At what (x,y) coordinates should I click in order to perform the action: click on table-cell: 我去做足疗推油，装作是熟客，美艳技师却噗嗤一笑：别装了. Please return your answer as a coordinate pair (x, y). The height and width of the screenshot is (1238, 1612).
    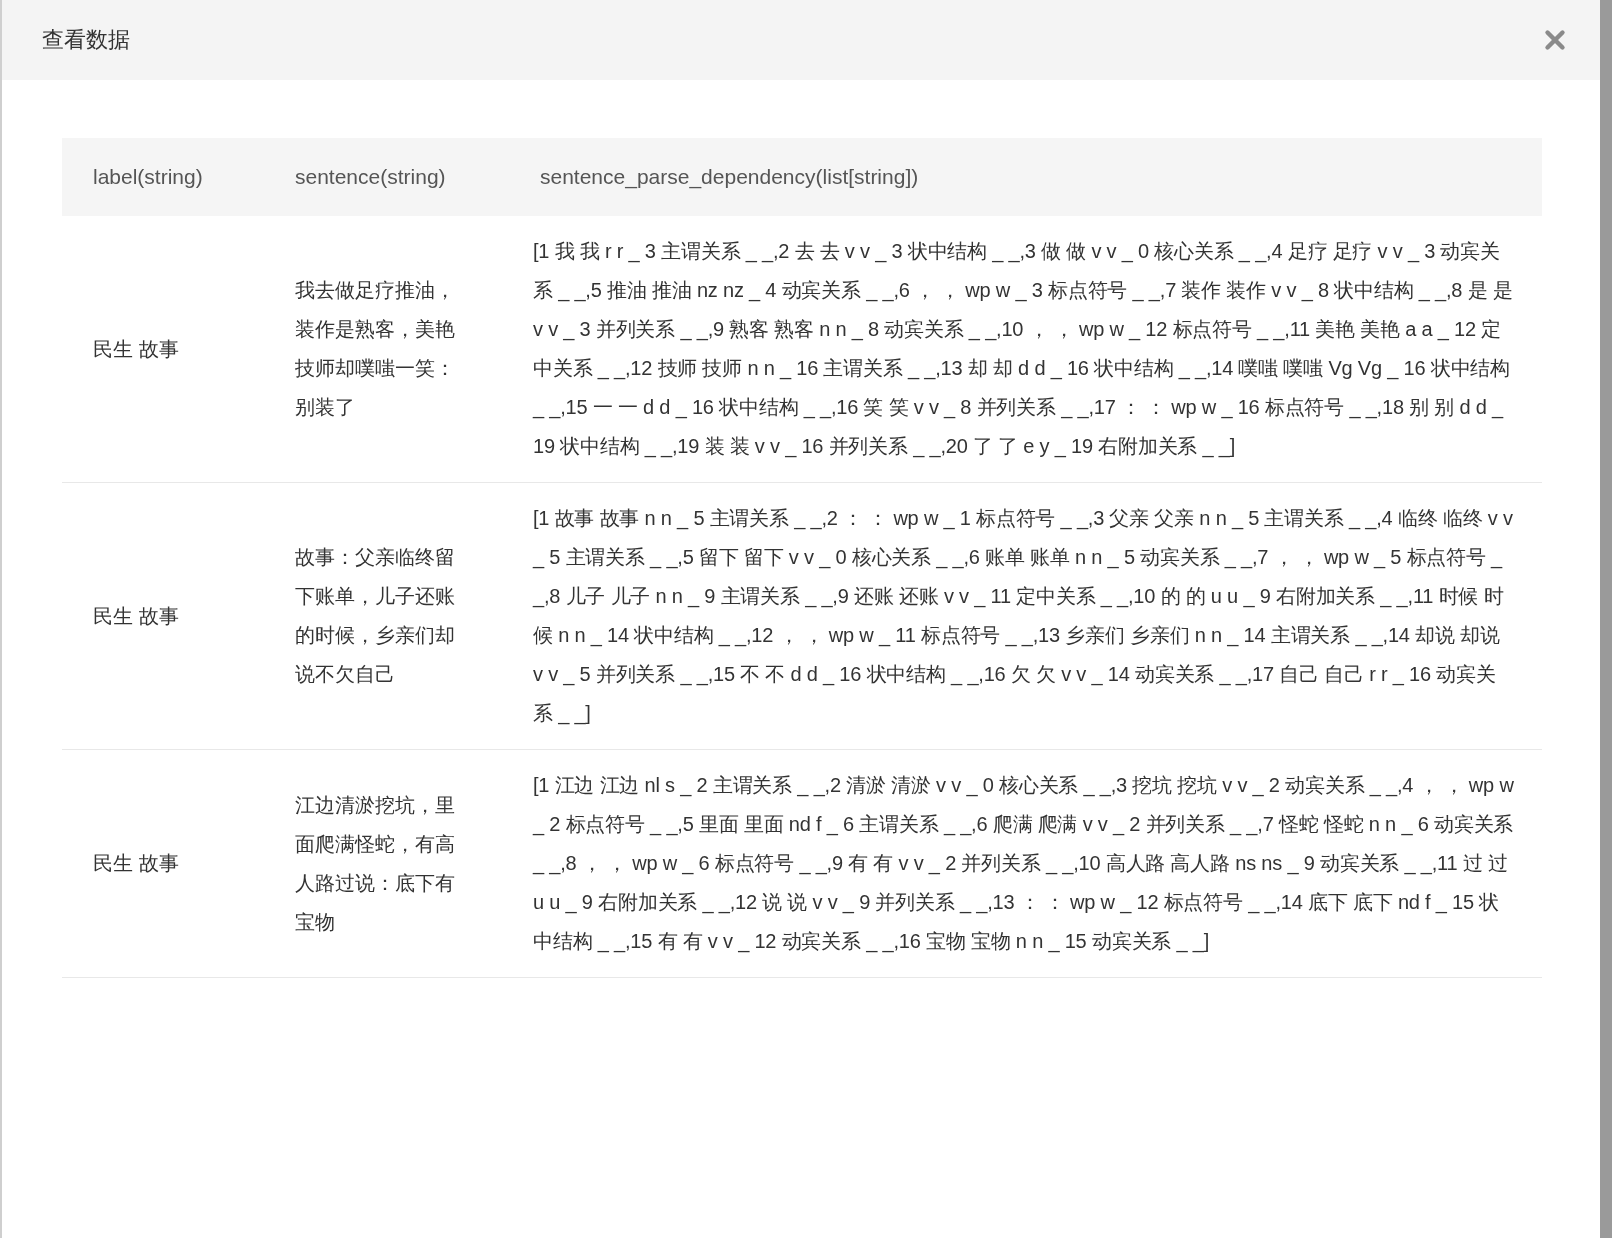
    Looking at the image, I should click on (386, 349).